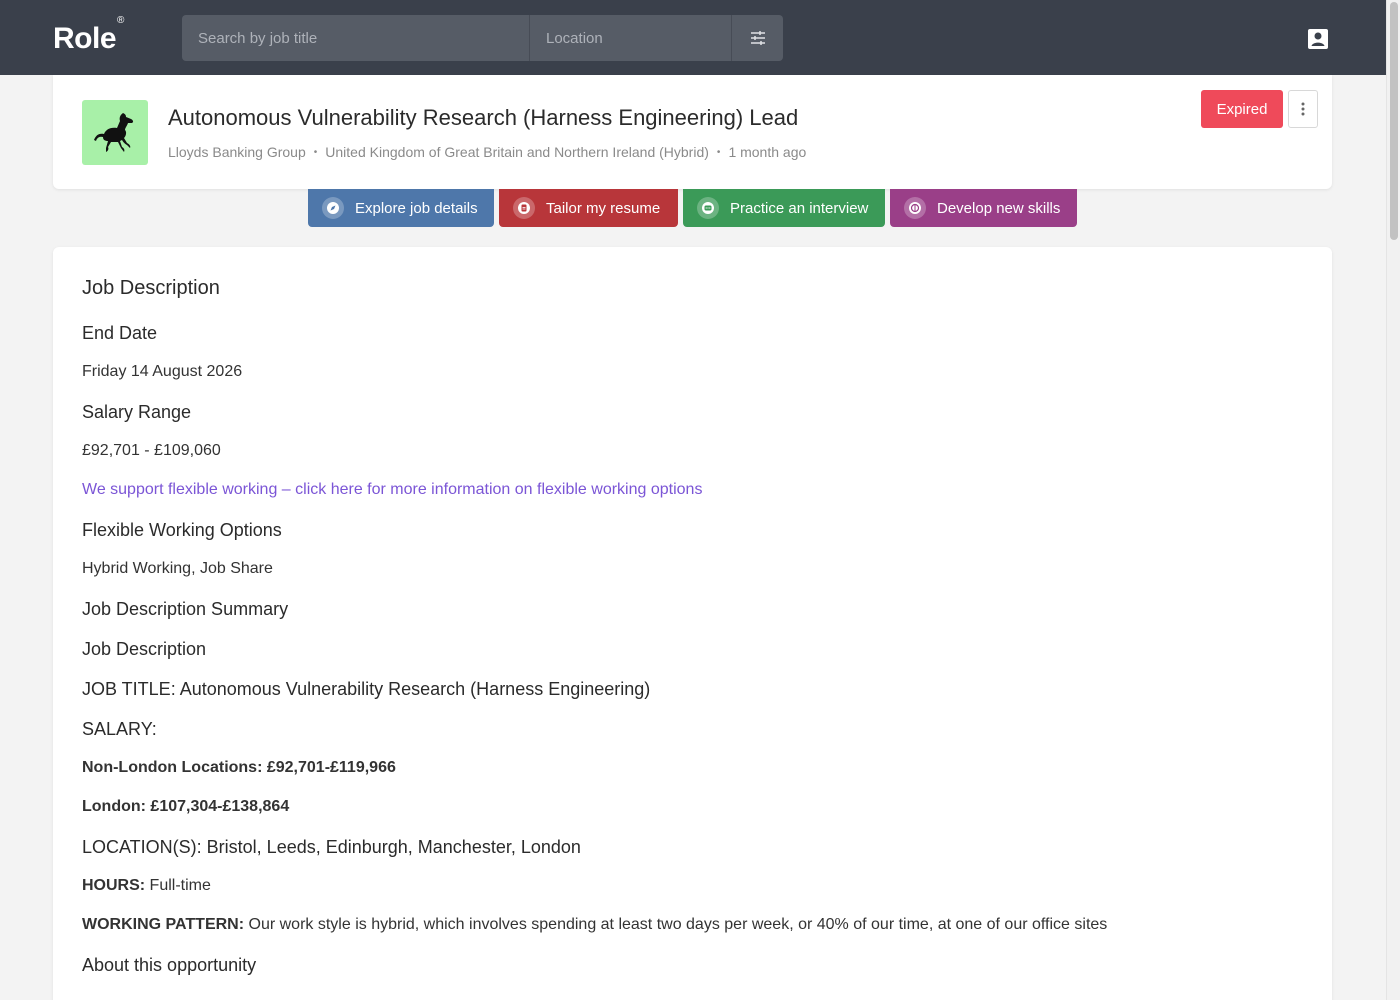 This screenshot has height=1000, width=1400. I want to click on filter-button, so click(757, 38).